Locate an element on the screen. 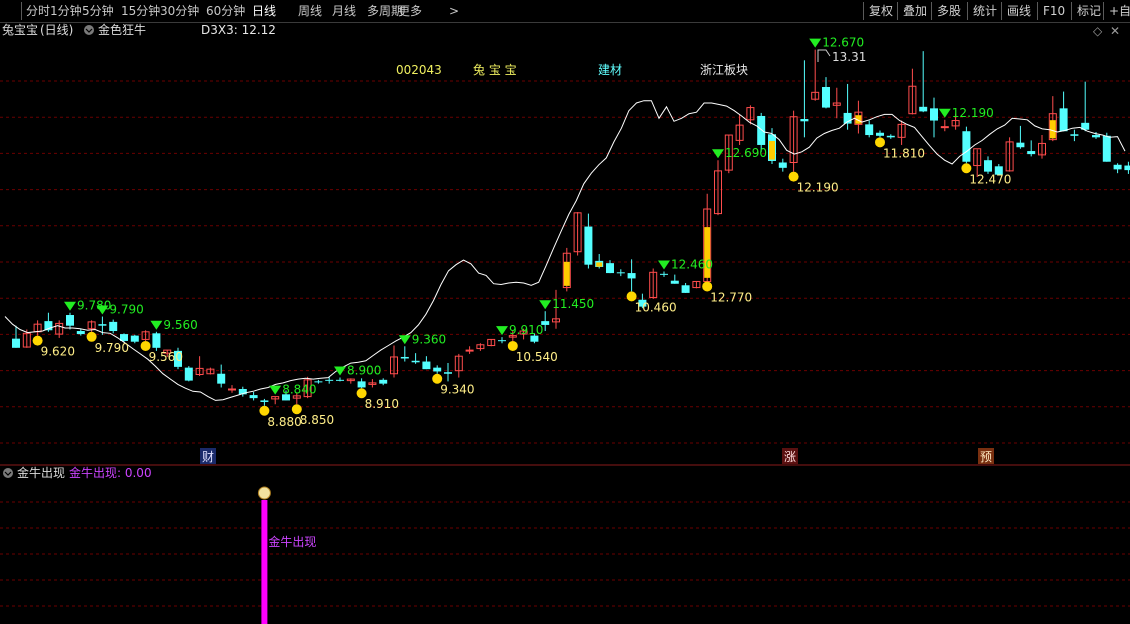 This screenshot has width=1130, height=624. tab-7: 周线 is located at coordinates (310, 11).